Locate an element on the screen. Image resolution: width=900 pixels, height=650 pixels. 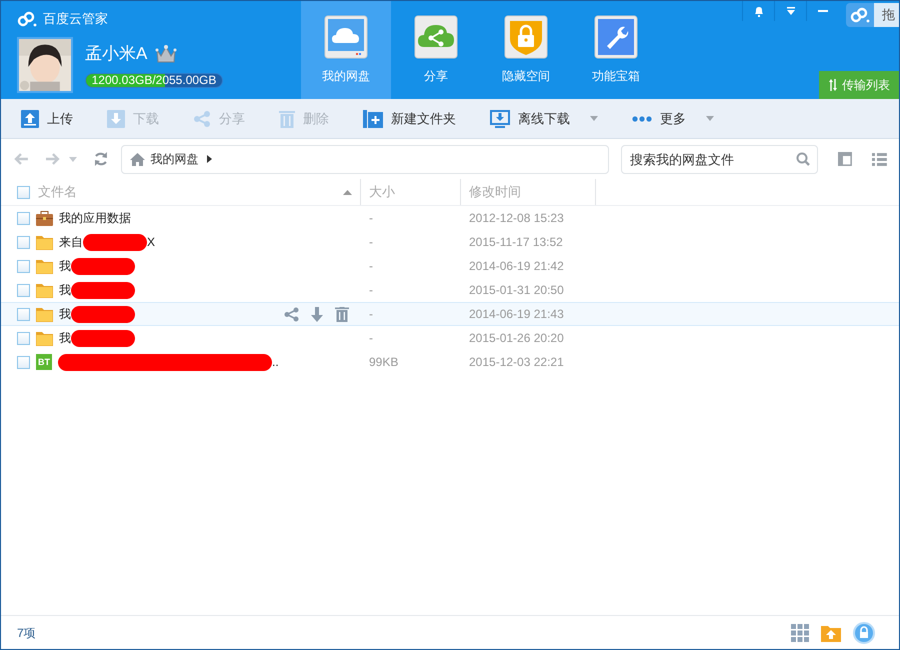
search-field: 搜索我的网盘文件 is located at coordinates (719, 159).